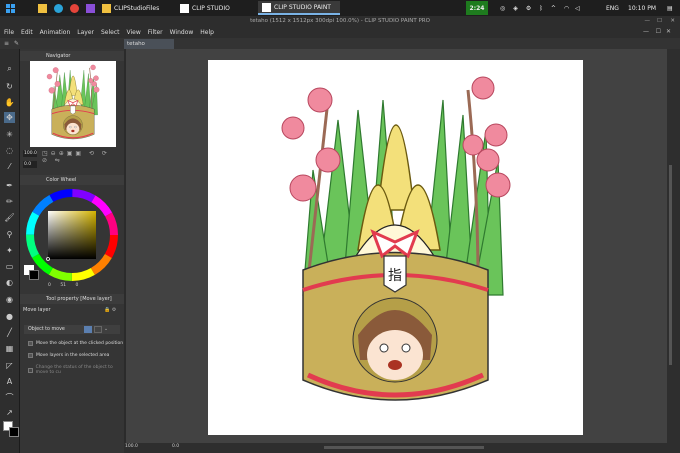 The image size is (680, 453). What do you see at coordinates (670, 265) in the screenshot?
I see `vertical-scrollbar` at bounding box center [670, 265].